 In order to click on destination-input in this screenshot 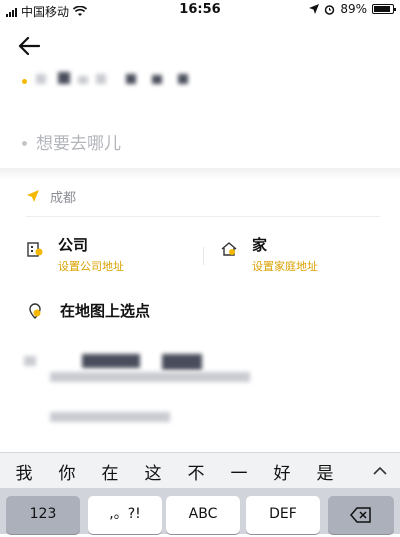, I will do `click(201, 144)`.